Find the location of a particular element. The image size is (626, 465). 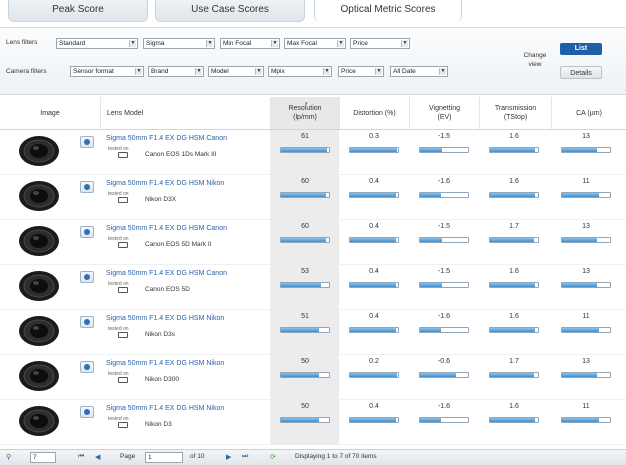

details-view-button: Details is located at coordinates (581, 72).